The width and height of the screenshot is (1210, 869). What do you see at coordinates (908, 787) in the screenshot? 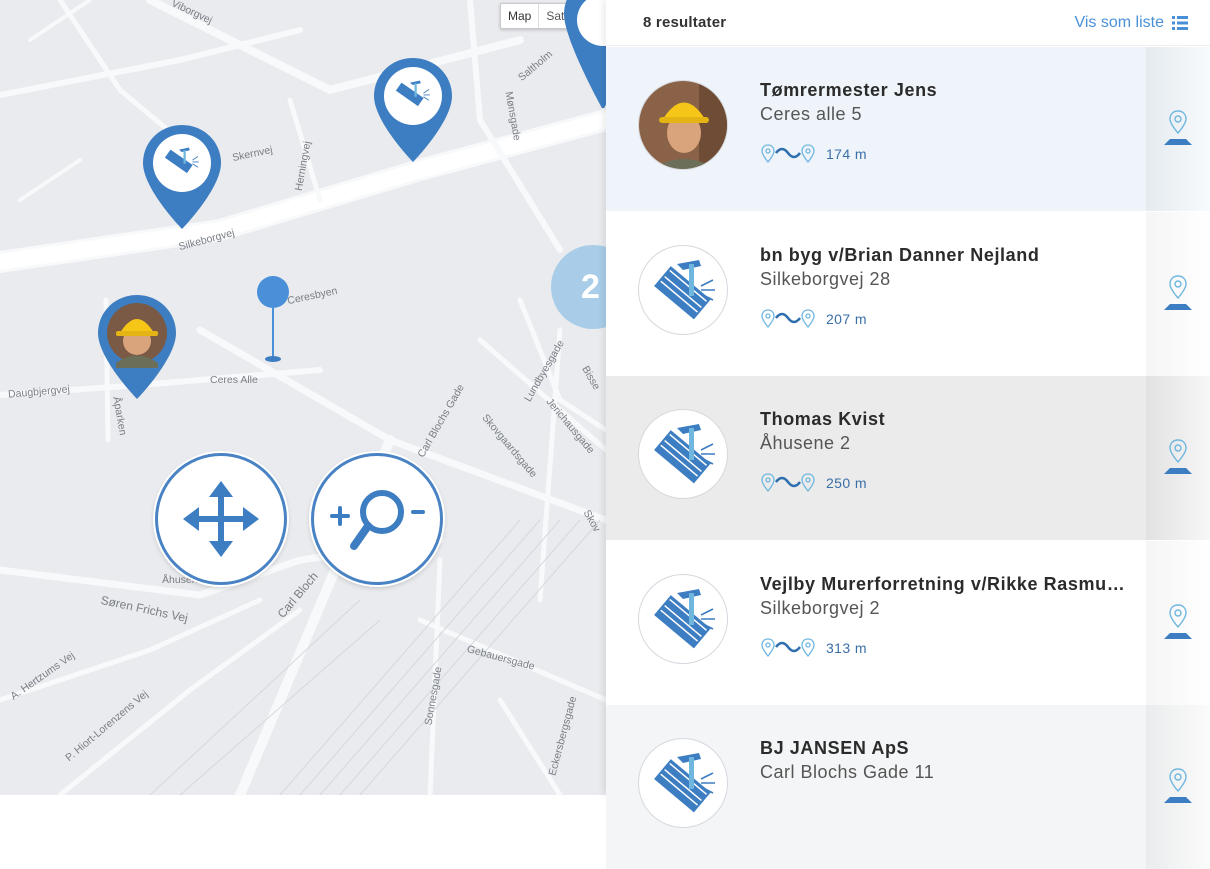
I see `result-row: BJ JANSEN ApS Carl Blochs Gade 11` at bounding box center [908, 787].